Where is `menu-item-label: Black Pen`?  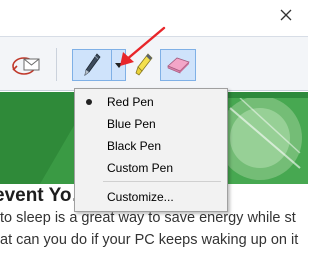
menu-item-label: Black Pen is located at coordinates (134, 146).